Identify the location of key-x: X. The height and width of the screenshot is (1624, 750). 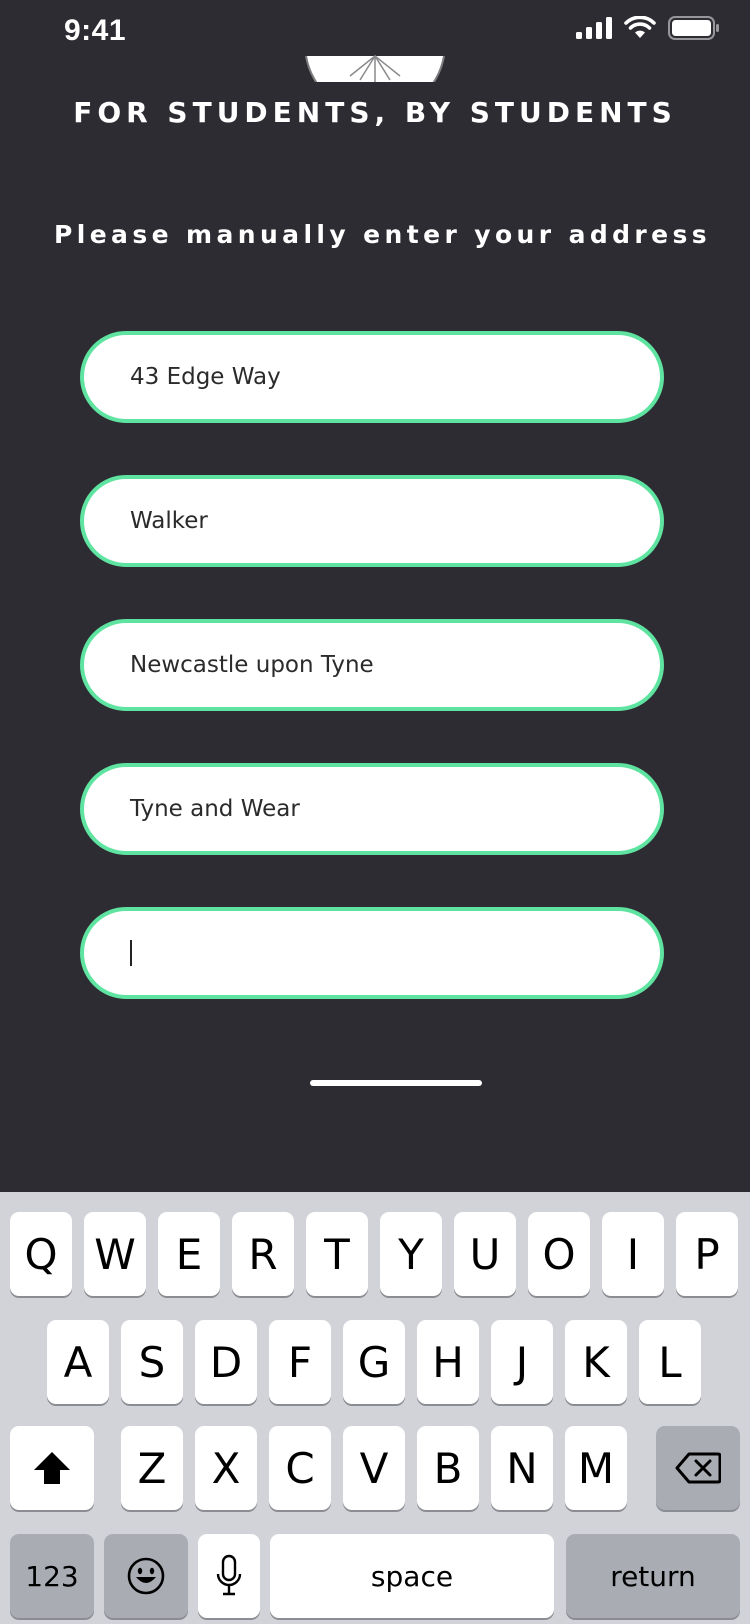
(226, 1468).